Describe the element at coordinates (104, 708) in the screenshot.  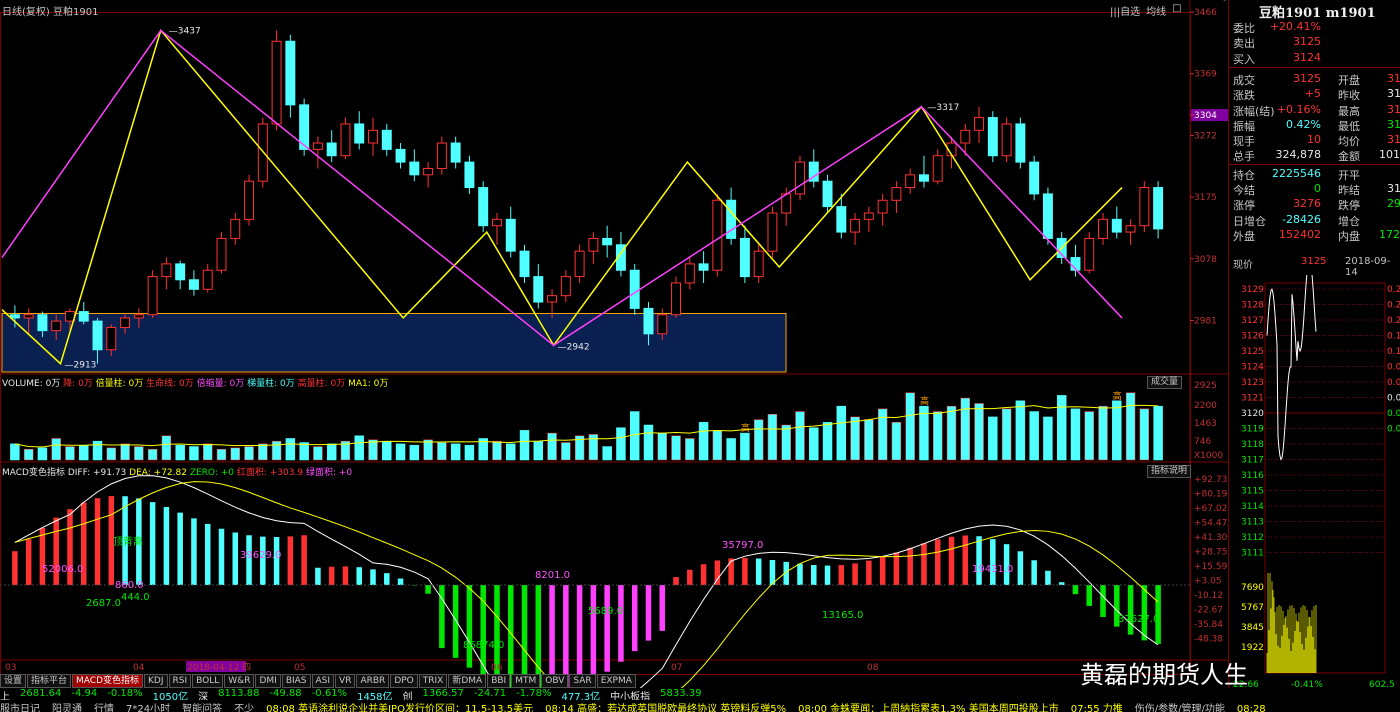
I see `news-ticker-item: 行情` at that location.